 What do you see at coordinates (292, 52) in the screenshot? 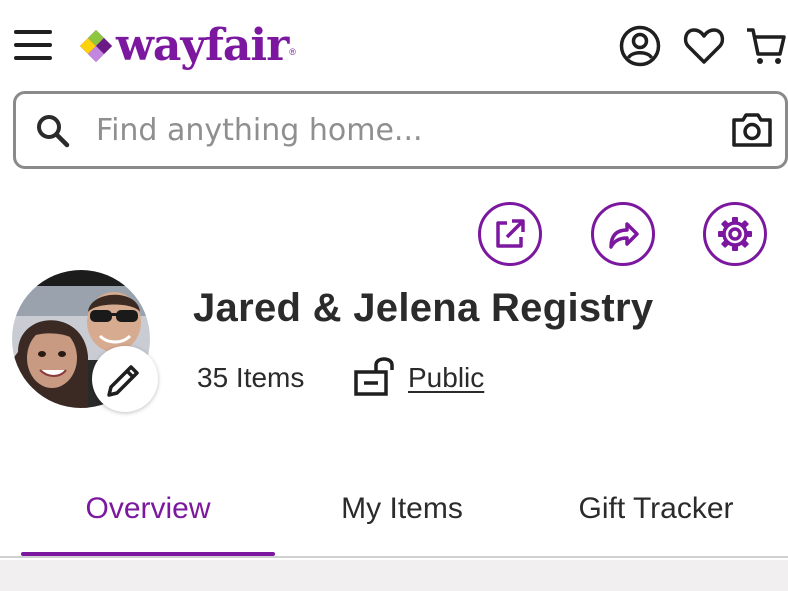
I see `logo-trademark: ®` at bounding box center [292, 52].